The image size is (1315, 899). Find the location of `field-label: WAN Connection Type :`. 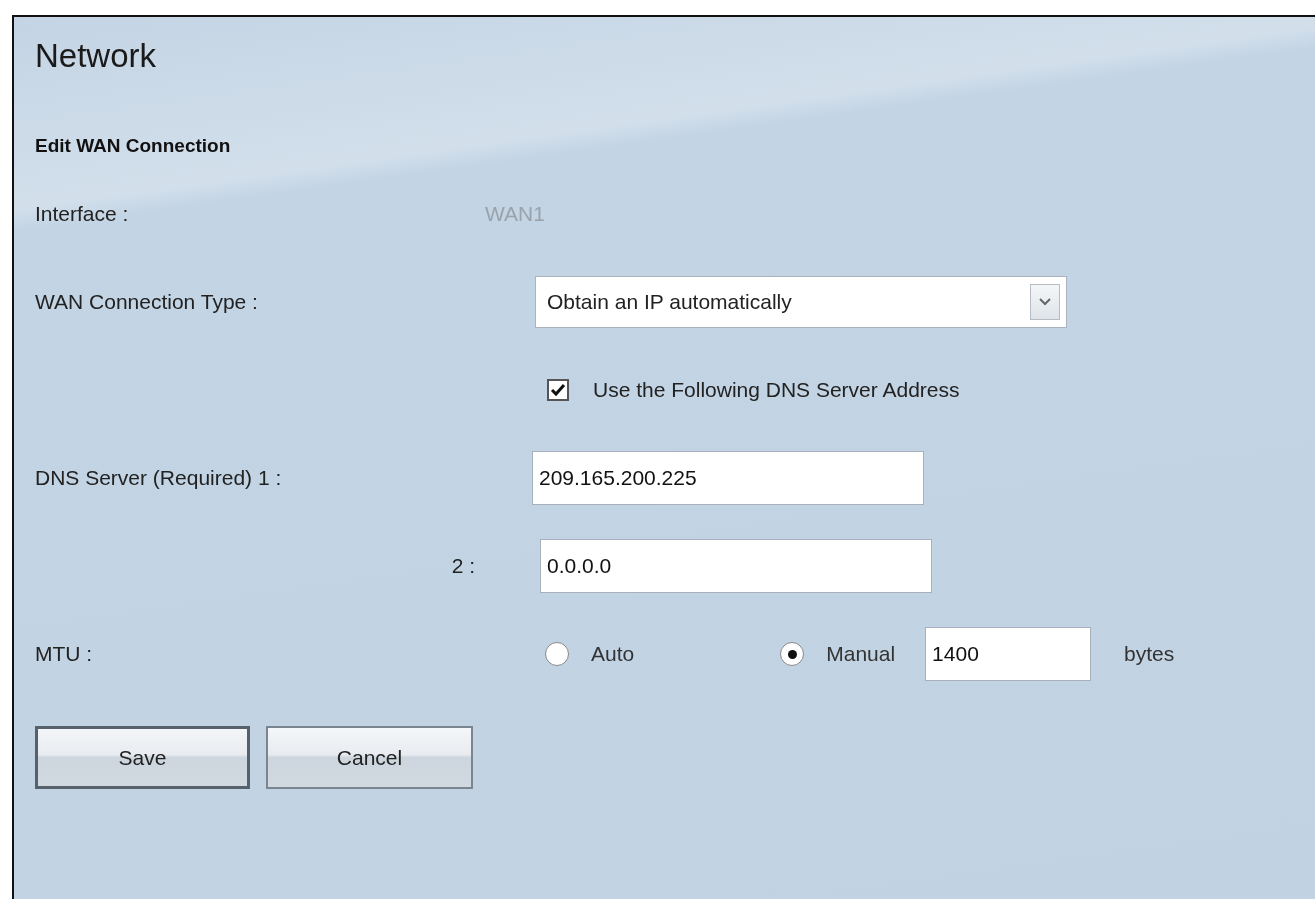

field-label: WAN Connection Type : is located at coordinates (146, 302).